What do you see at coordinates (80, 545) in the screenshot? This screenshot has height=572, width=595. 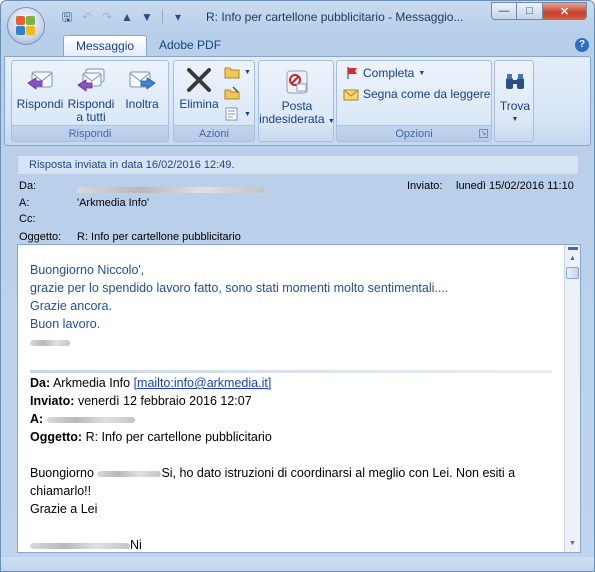 I see `quoted-signature-redacted` at bounding box center [80, 545].